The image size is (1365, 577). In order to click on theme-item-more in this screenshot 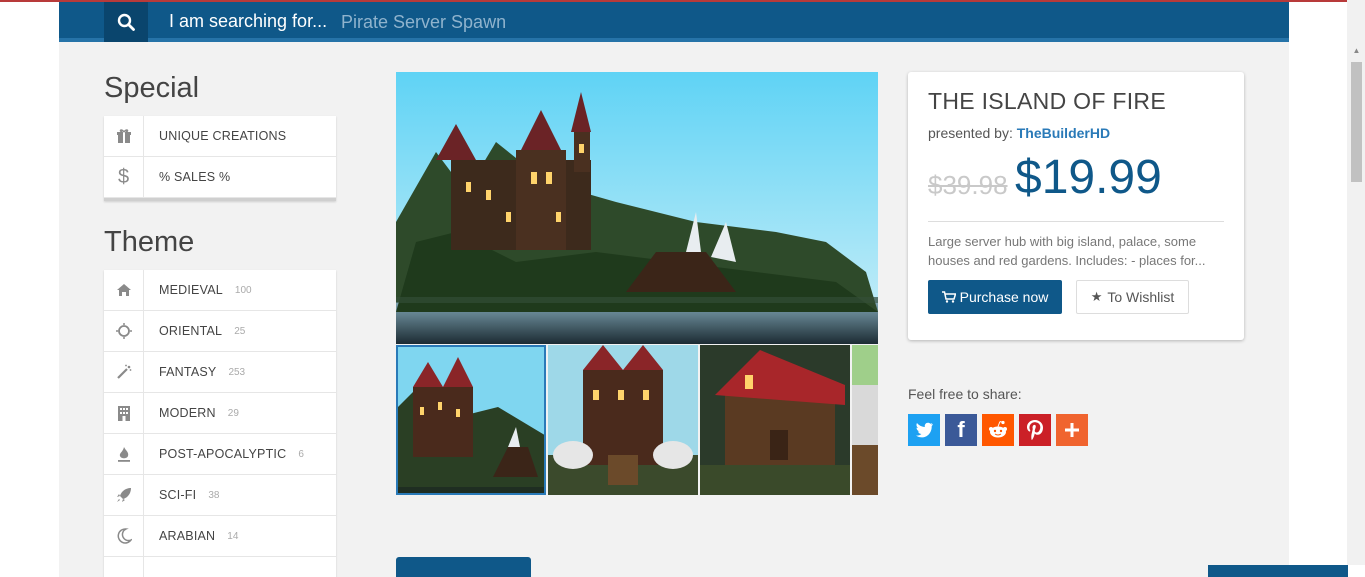, I will do `click(220, 566)`.